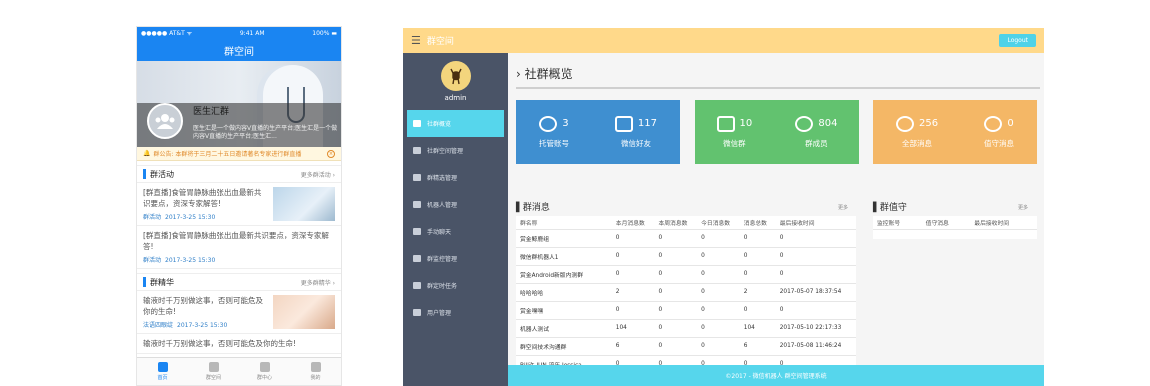 The width and height of the screenshot is (1150, 386). I want to click on bell-icon: 🔔, so click(147, 153).